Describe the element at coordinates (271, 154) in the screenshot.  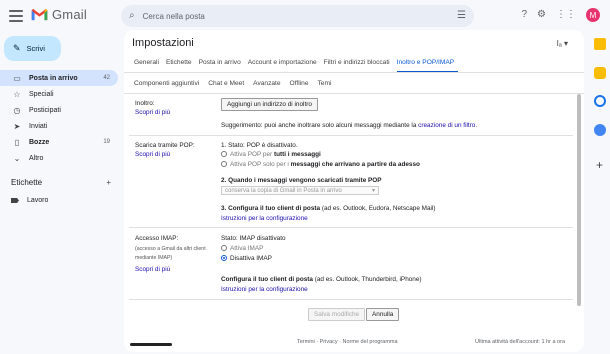
I see `pop-option-all: Attiva POP per tutti i messaggi` at that location.